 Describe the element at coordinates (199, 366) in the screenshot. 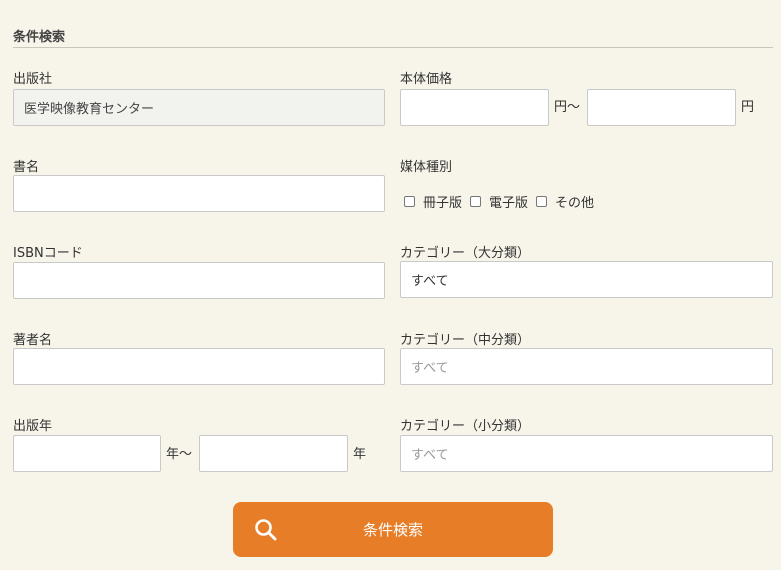

I see `author-input` at that location.